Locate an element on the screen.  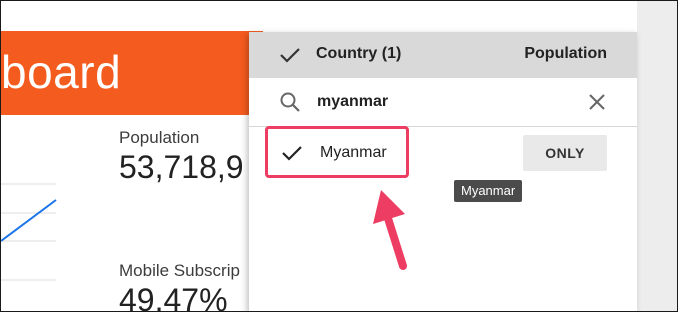
filter-search-bar is located at coordinates (443, 102).